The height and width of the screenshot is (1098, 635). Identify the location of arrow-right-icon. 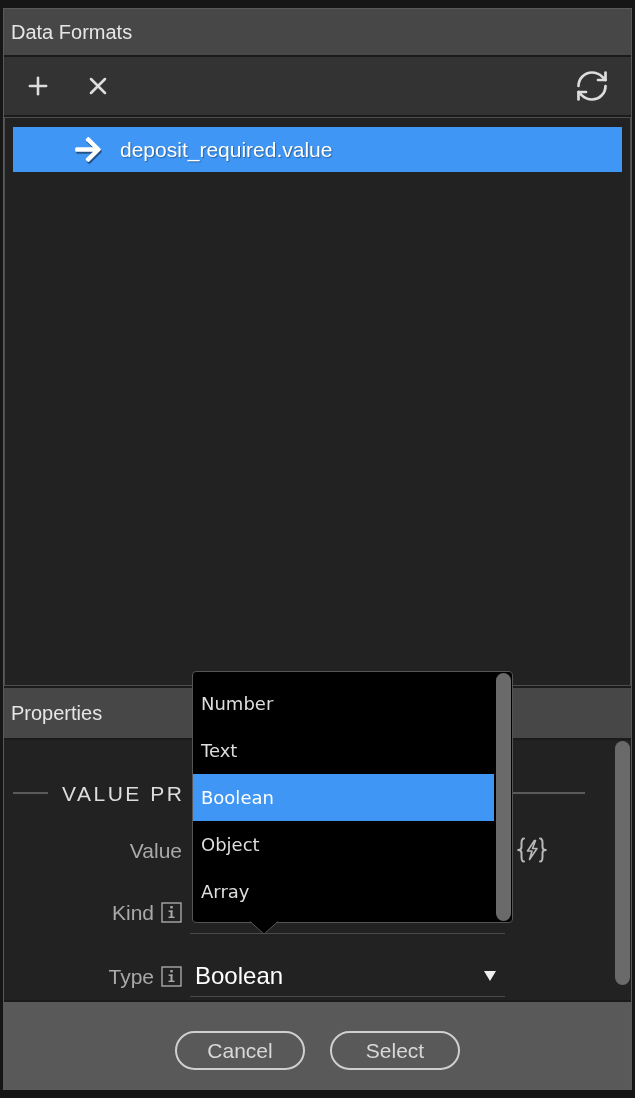
(88, 149).